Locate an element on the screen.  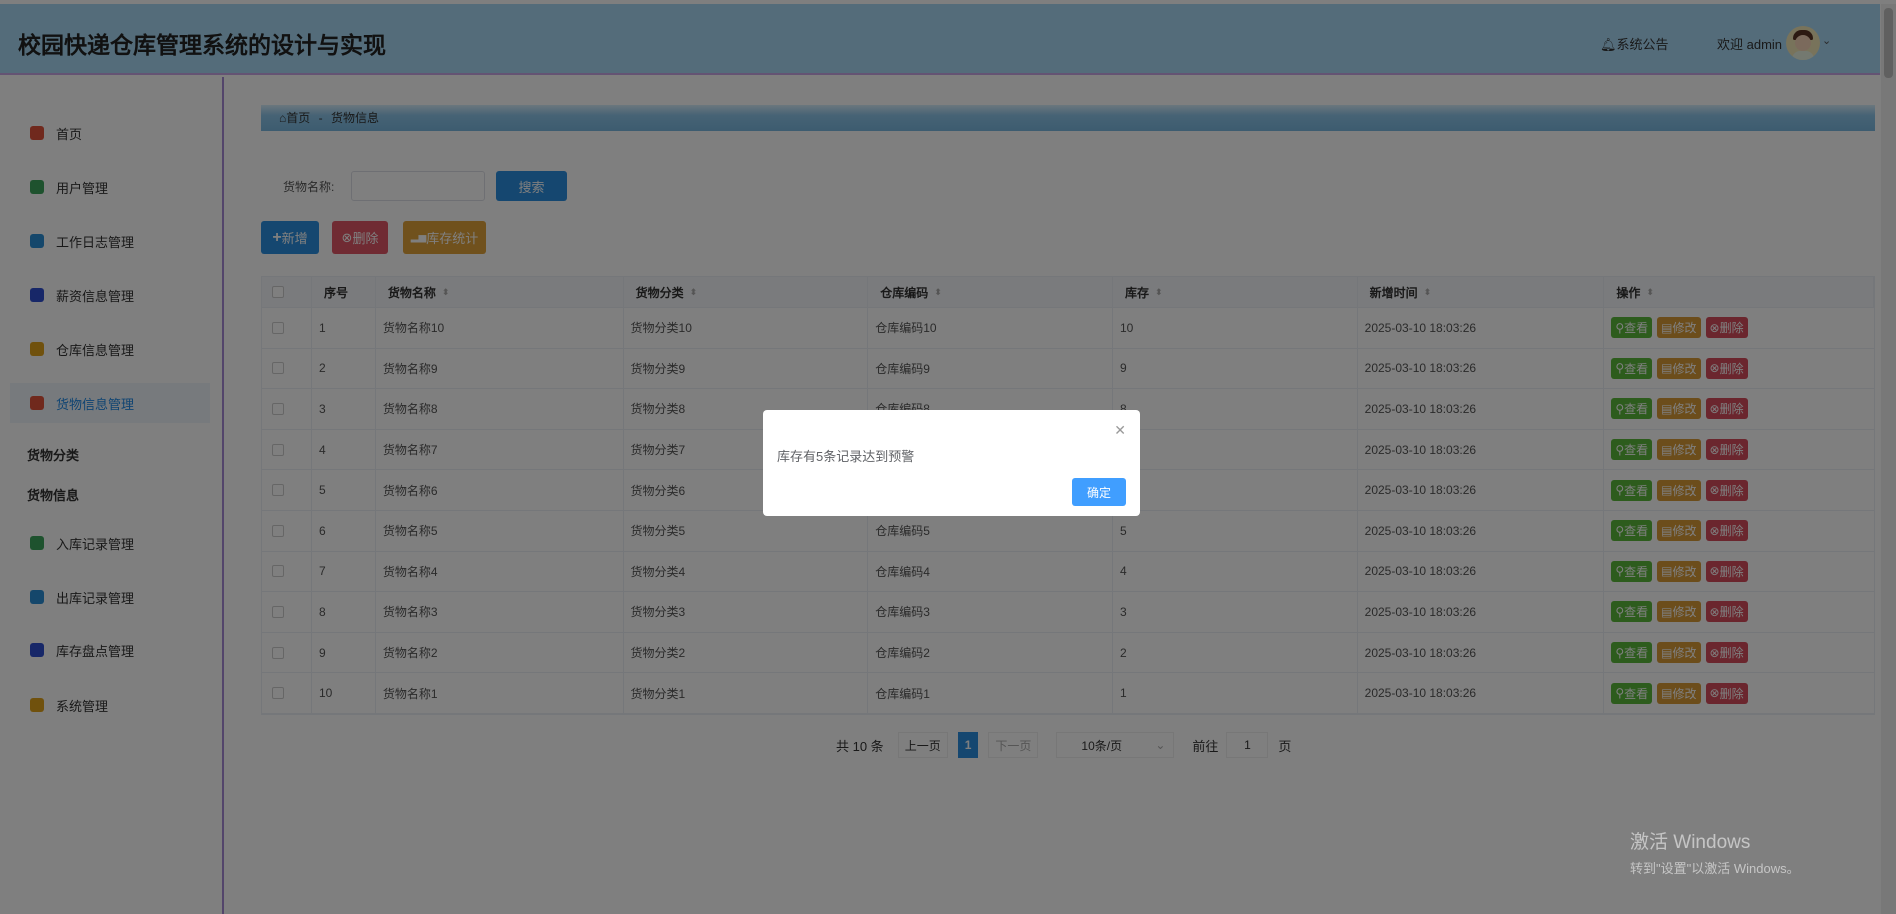
dialog-message: 库存有5条记录达到预警 is located at coordinates (846, 456).